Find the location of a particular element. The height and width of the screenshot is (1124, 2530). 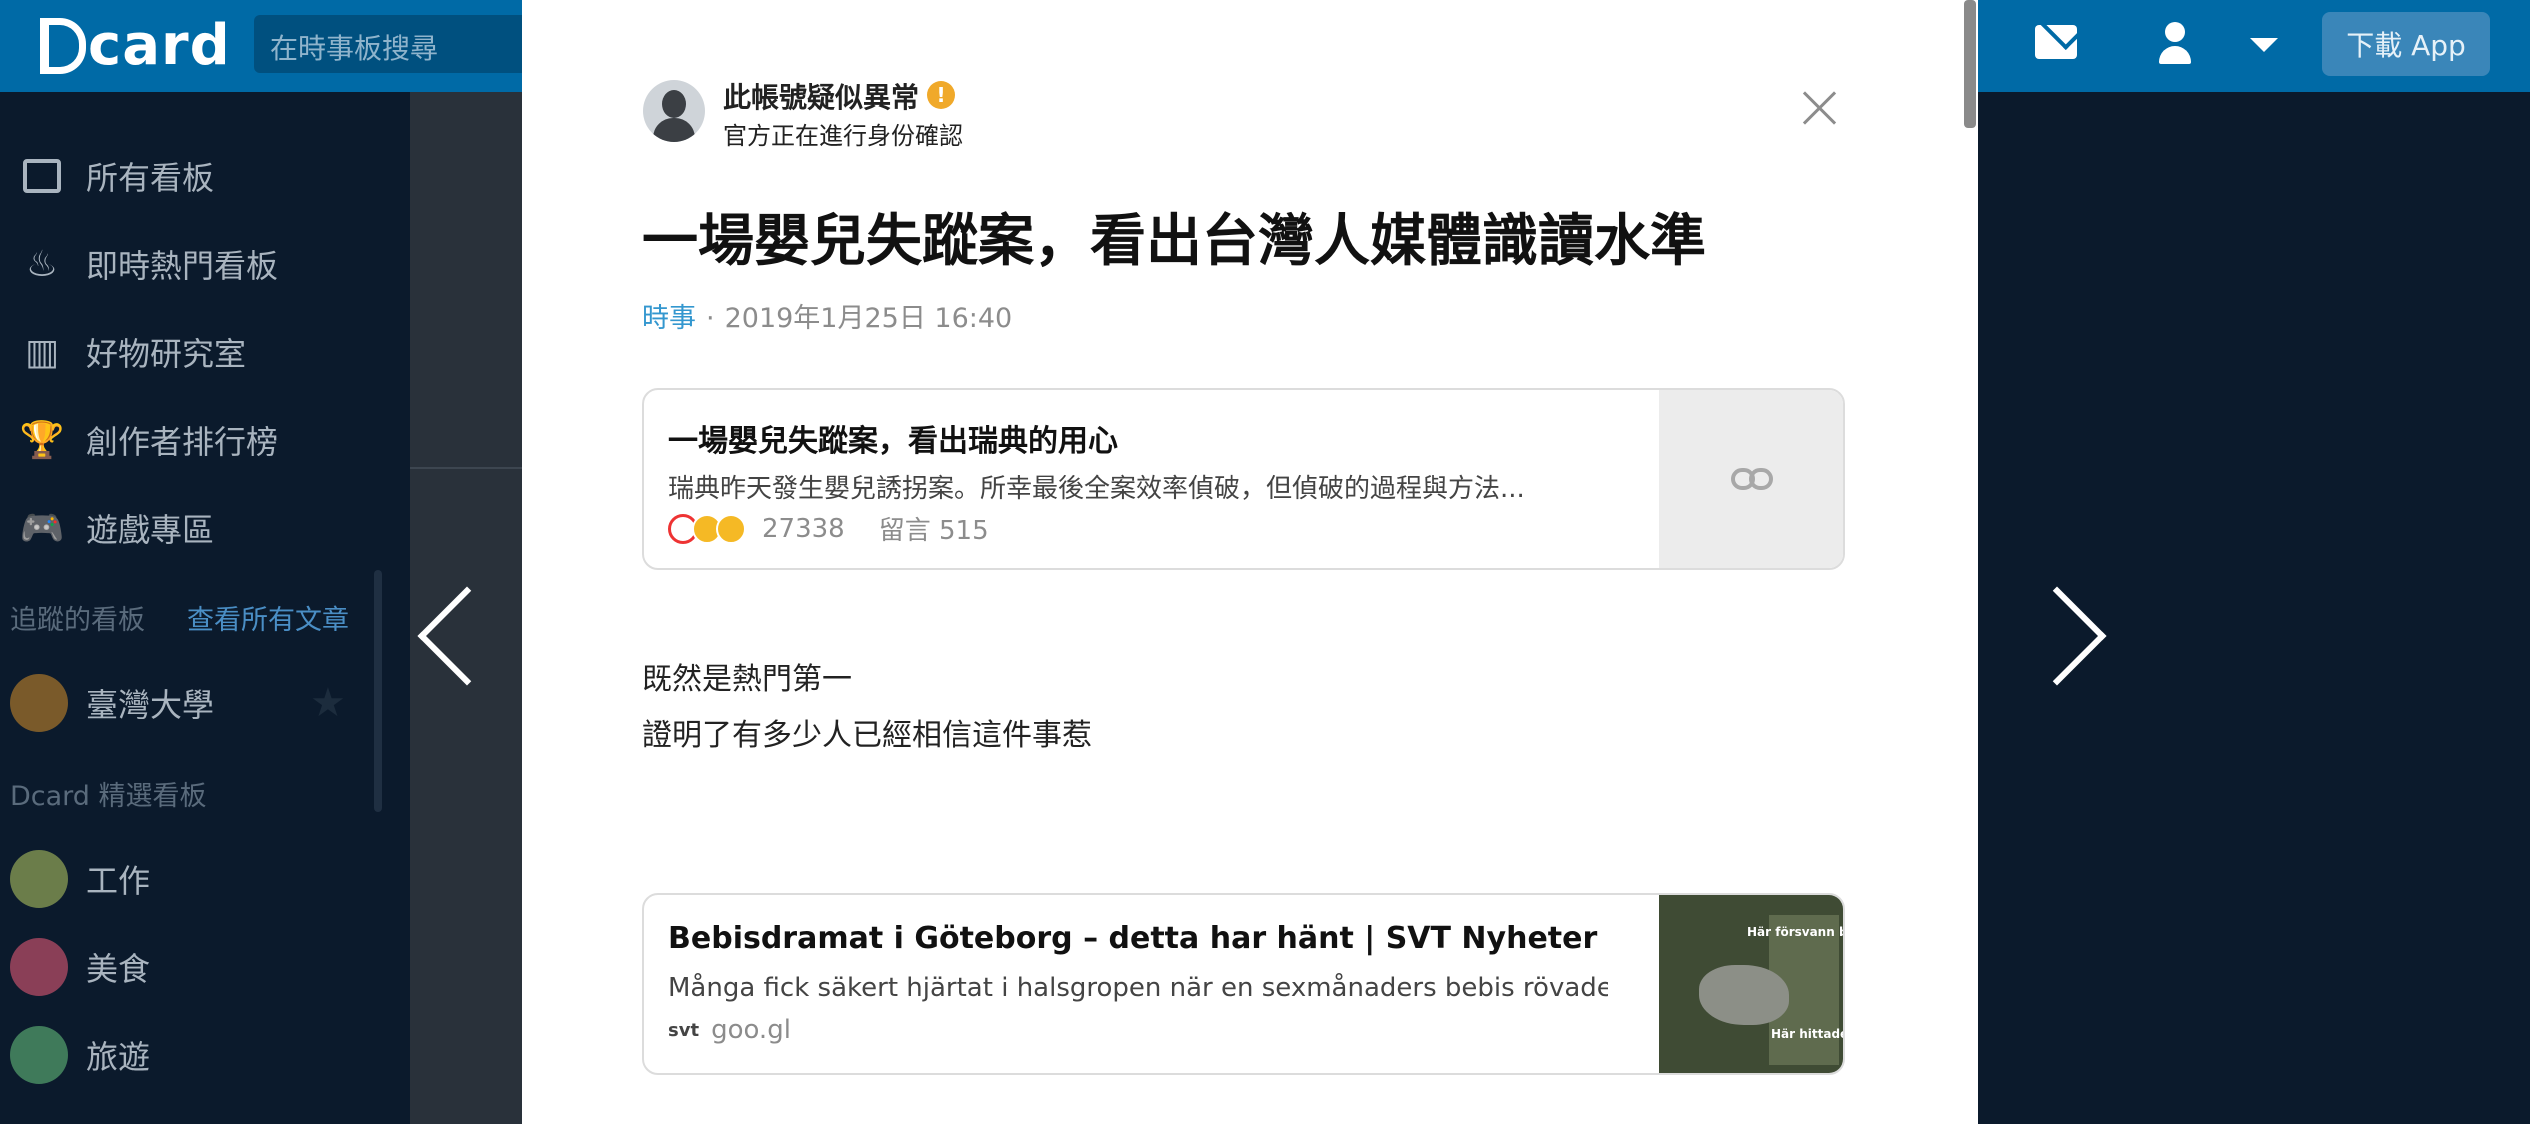

dcard-logo: card is located at coordinates (135, 46).